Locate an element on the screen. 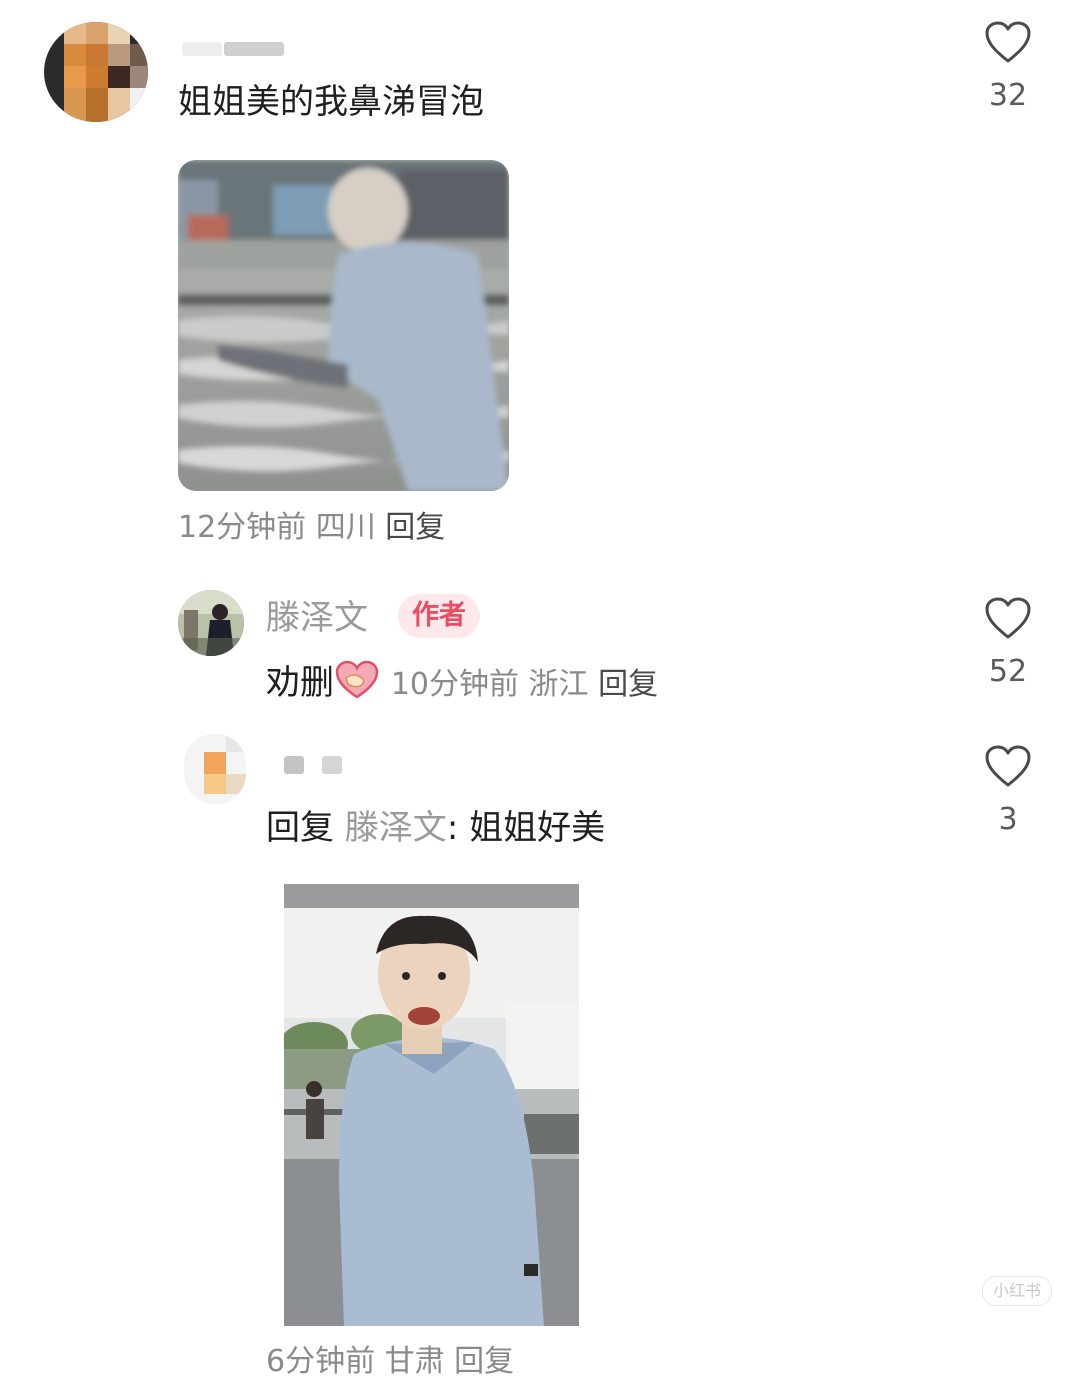  like-count: 32 is located at coordinates (1008, 95).